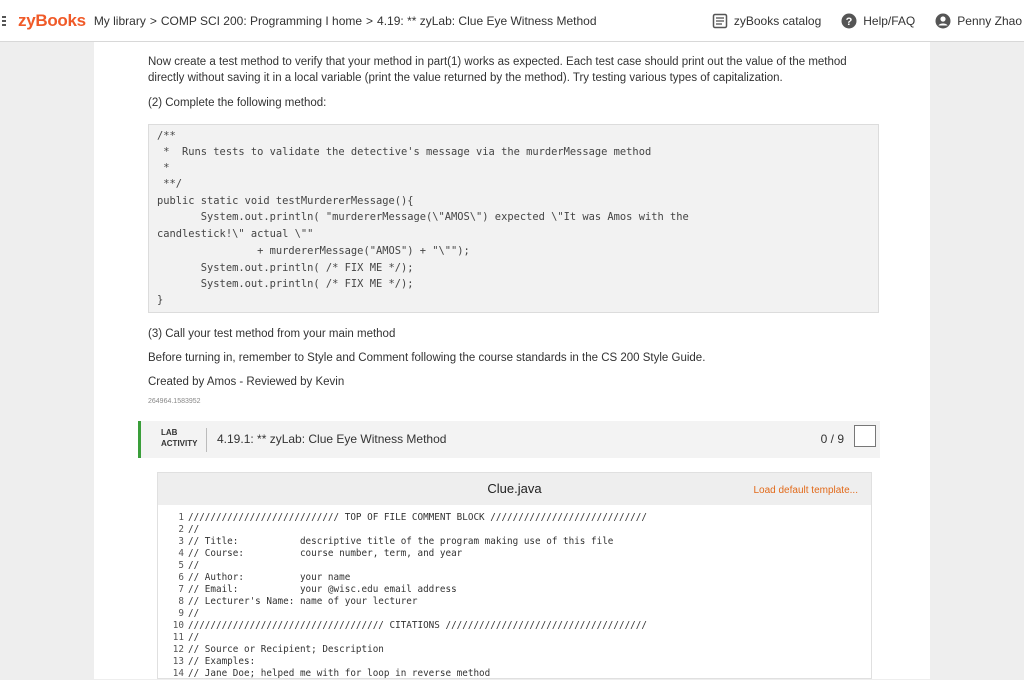 This screenshot has width=1024, height=680. Describe the element at coordinates (889, 21) in the screenshot. I see `help-label: Help/FAQ` at that location.